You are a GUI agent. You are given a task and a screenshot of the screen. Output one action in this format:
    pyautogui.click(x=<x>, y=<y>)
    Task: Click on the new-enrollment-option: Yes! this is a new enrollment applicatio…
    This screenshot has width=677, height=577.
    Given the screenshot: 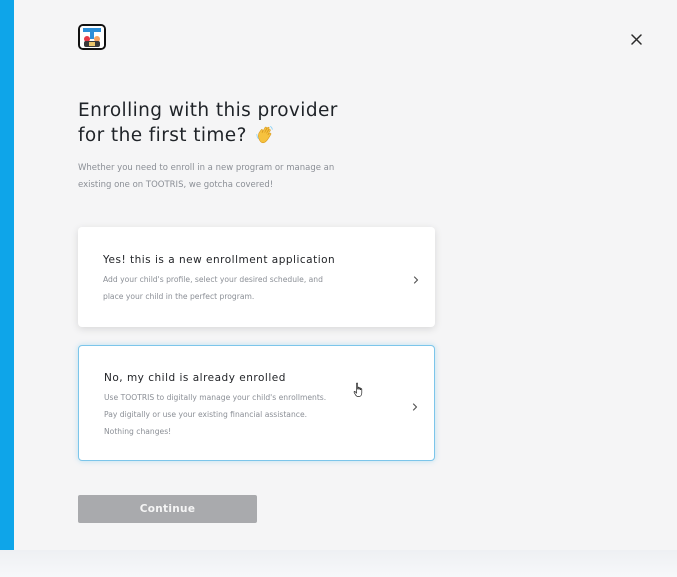 What is the action you would take?
    pyautogui.click(x=256, y=277)
    